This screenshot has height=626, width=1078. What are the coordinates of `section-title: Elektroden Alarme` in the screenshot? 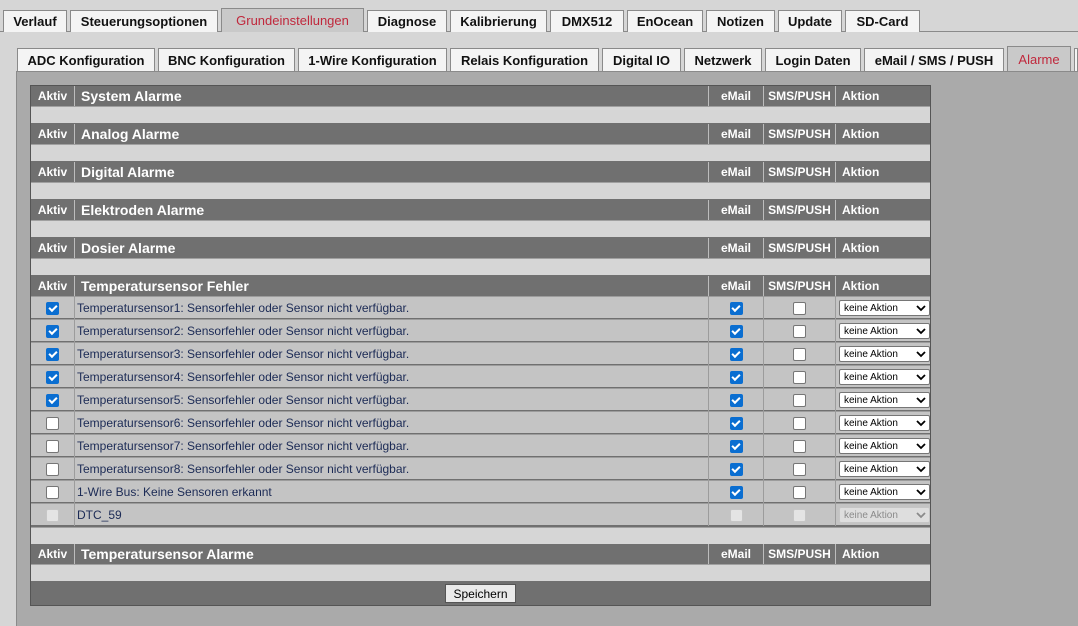 It's located at (392, 210).